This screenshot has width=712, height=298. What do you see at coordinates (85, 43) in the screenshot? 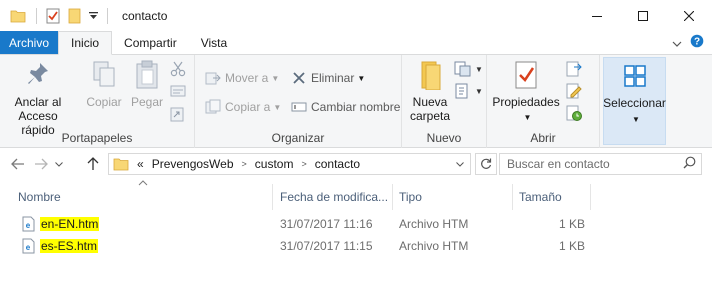
I see `tab-inicio: Inicio` at bounding box center [85, 43].